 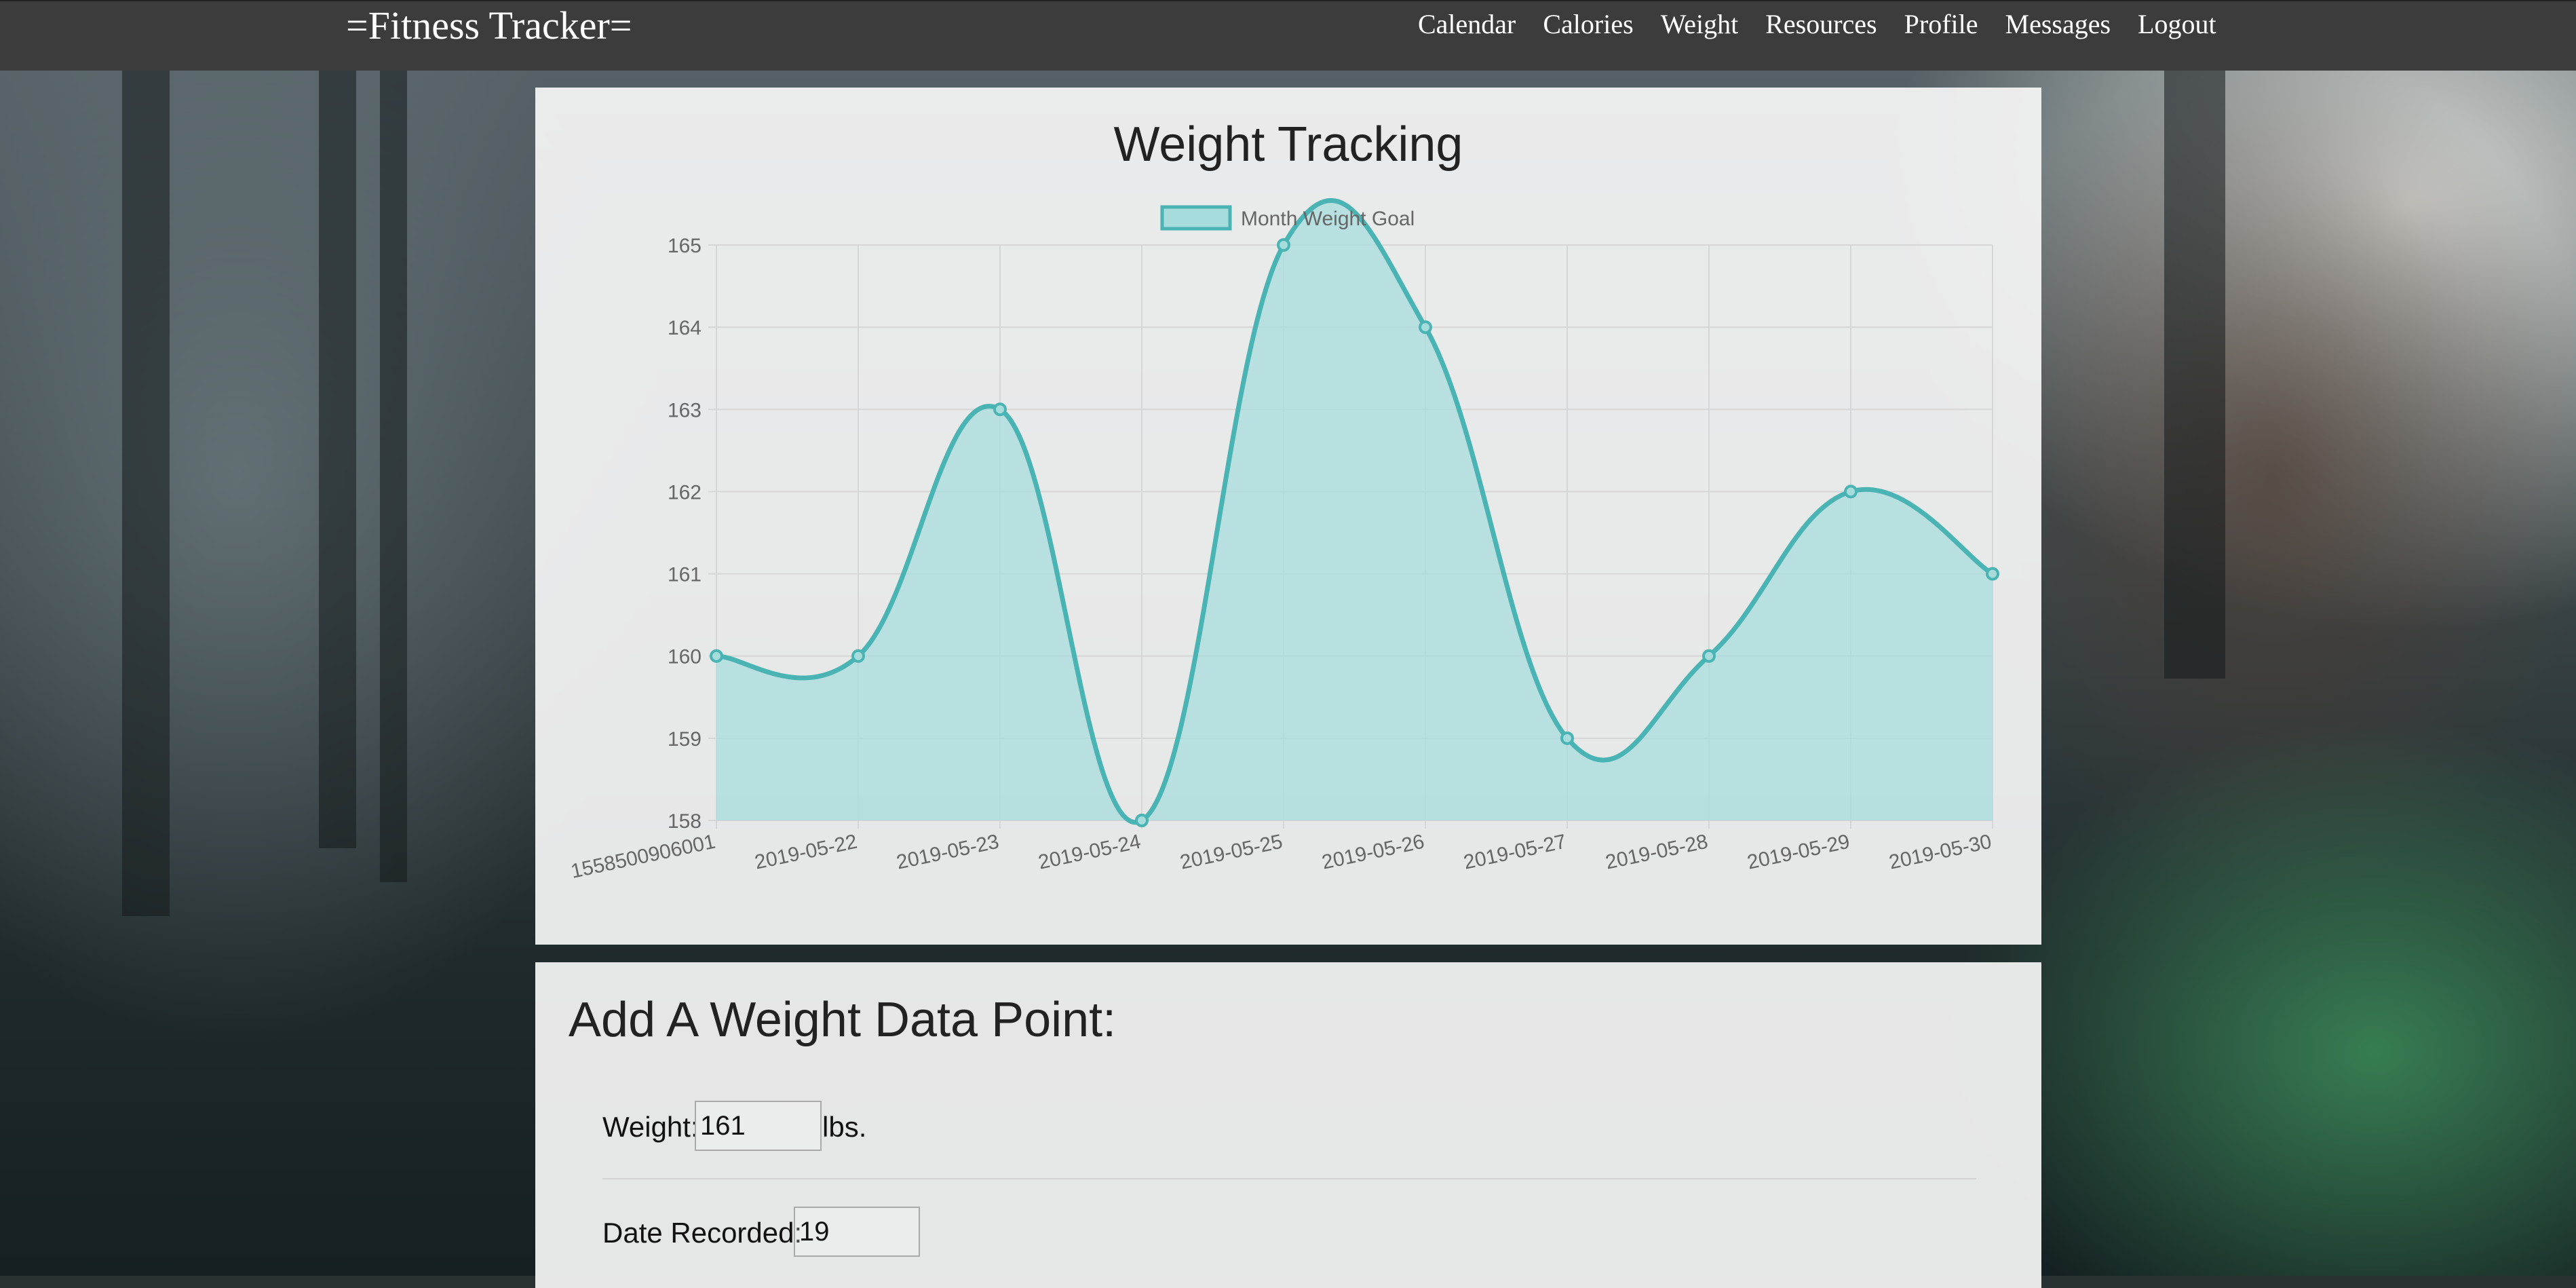 What do you see at coordinates (684, 575) in the screenshot?
I see `y-tick-label: 161` at bounding box center [684, 575].